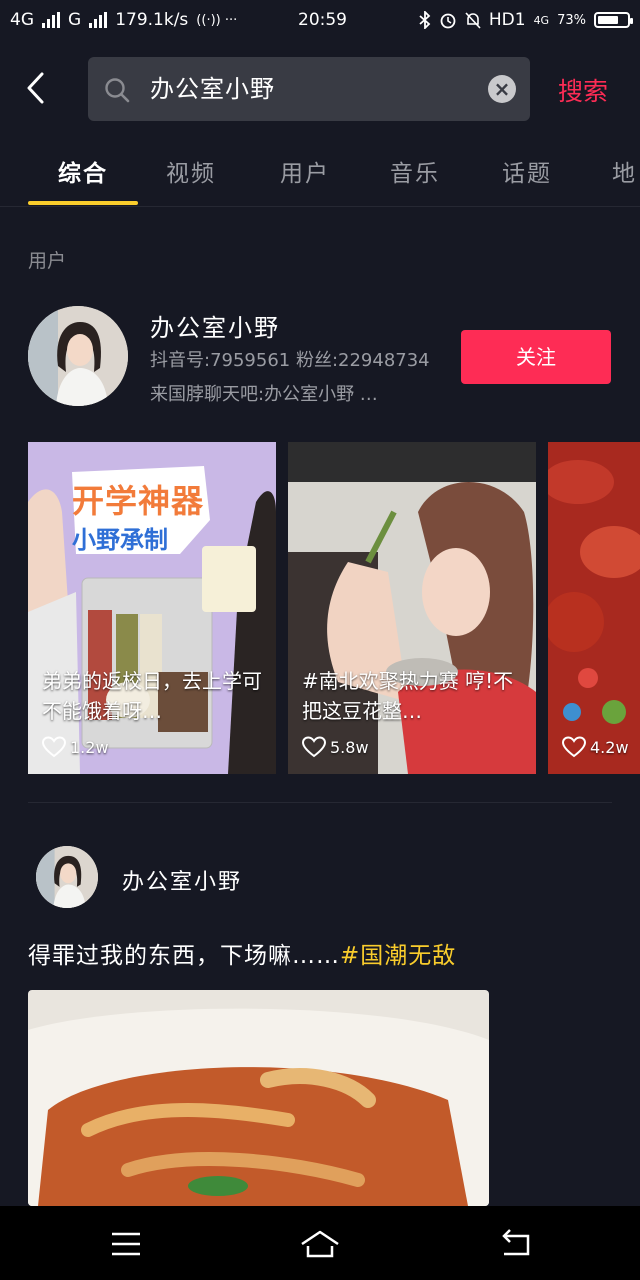  I want to click on clock: 20:59, so click(322, 20).